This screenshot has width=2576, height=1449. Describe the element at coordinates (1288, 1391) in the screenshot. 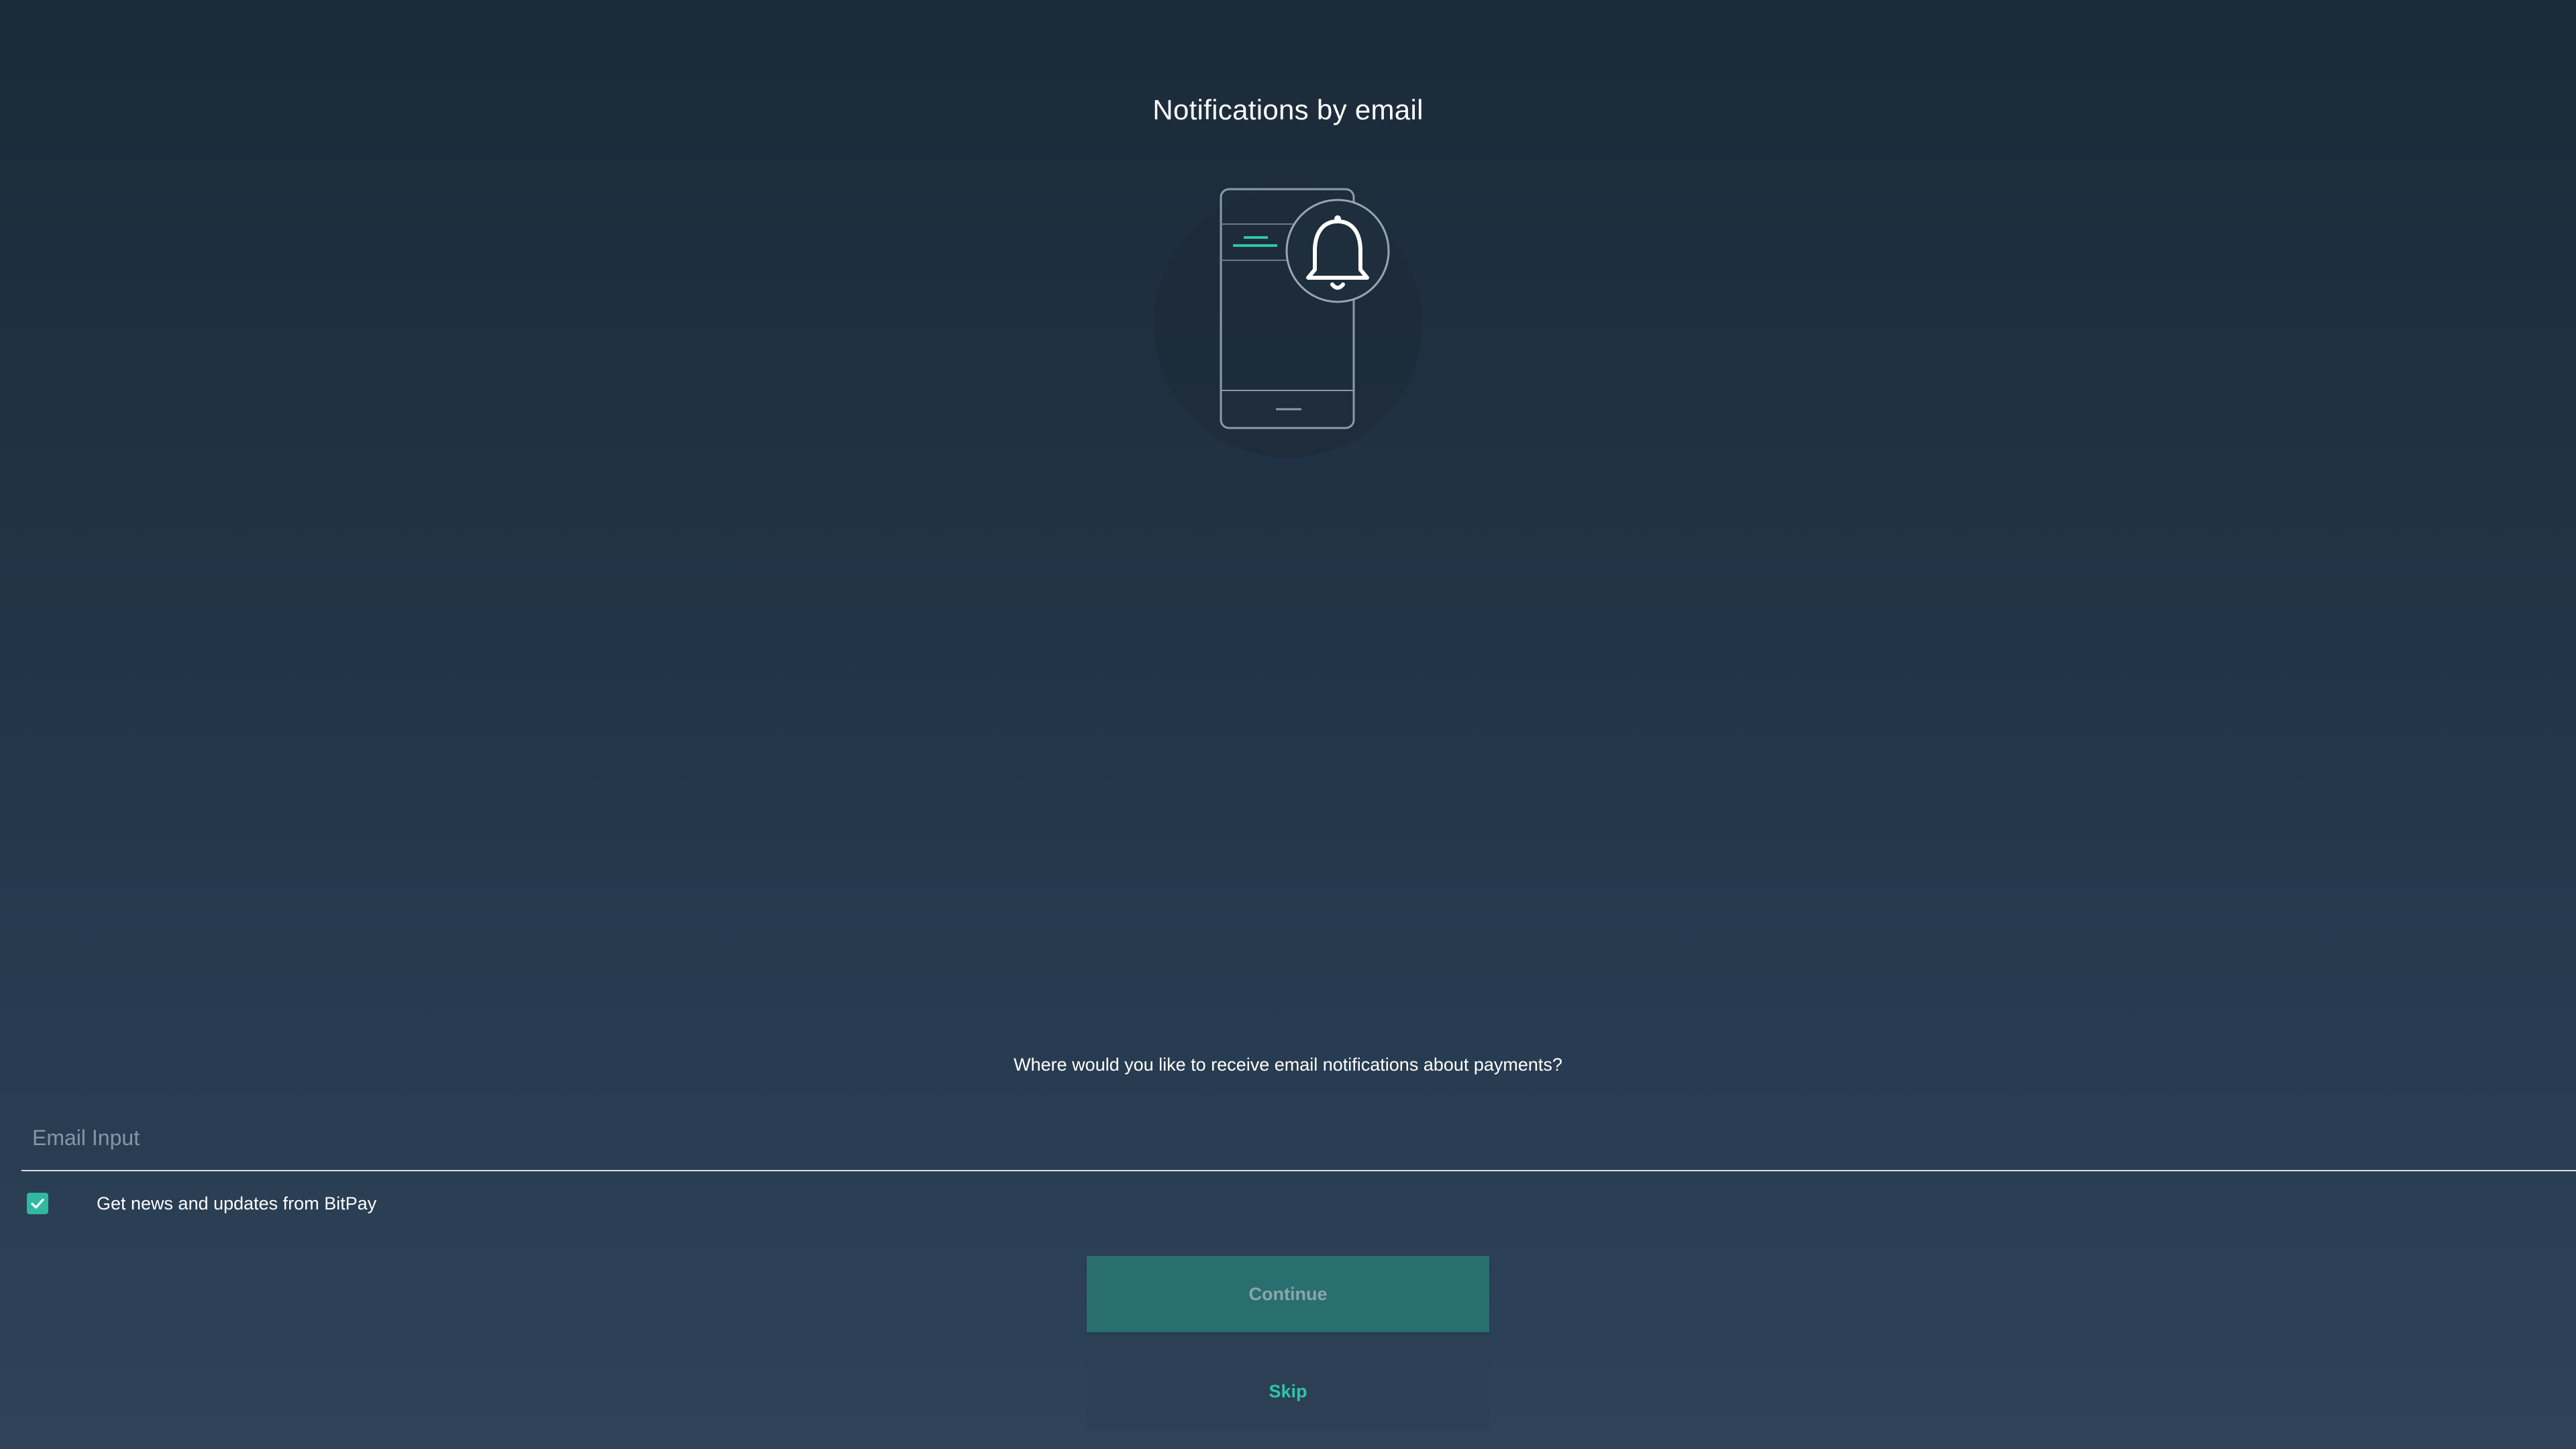

I see `skip-button: Skip` at that location.